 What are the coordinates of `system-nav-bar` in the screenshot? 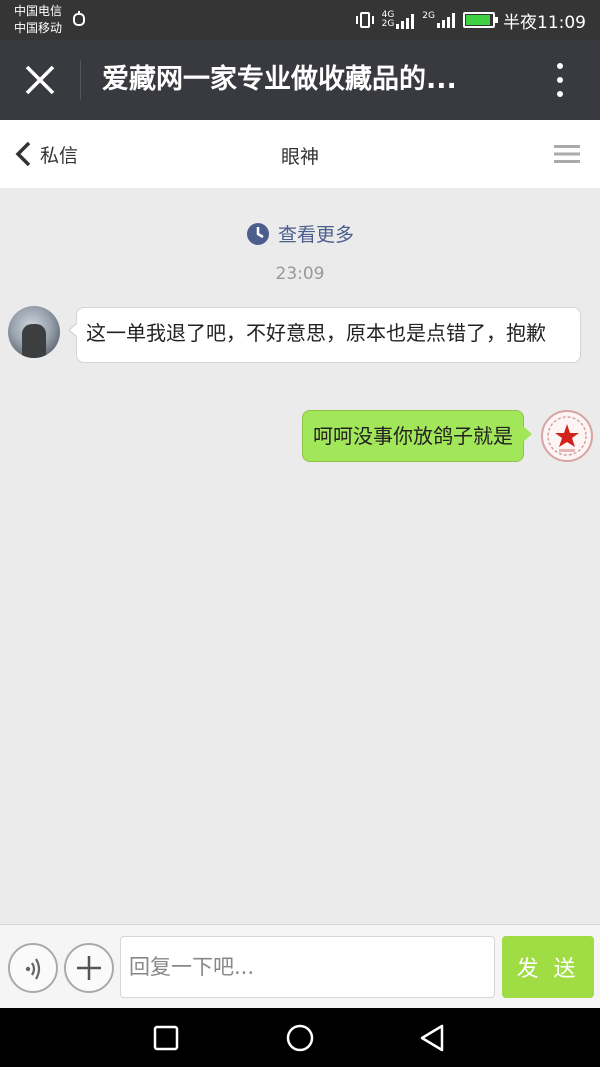 It's located at (300, 1037).